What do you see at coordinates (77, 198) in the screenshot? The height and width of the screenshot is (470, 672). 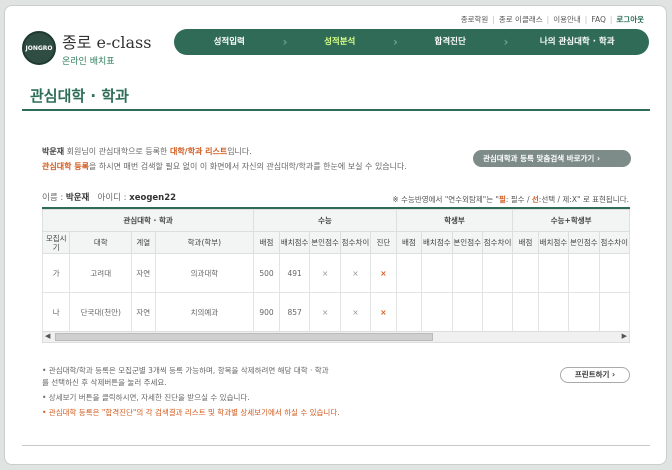 I see `user-name: 박운재` at bounding box center [77, 198].